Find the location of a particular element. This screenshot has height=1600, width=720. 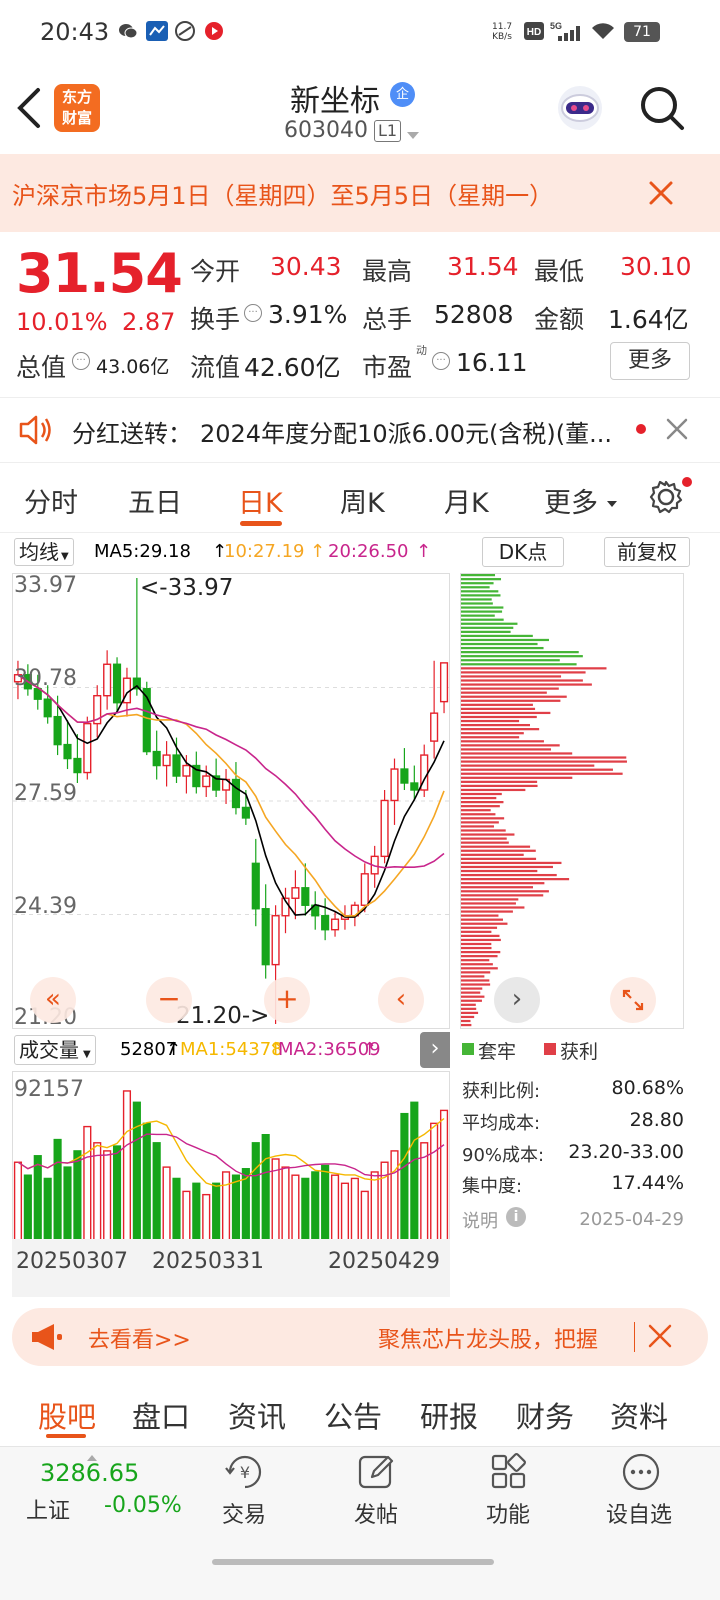

chip-distribution-chart is located at coordinates (544, 800).